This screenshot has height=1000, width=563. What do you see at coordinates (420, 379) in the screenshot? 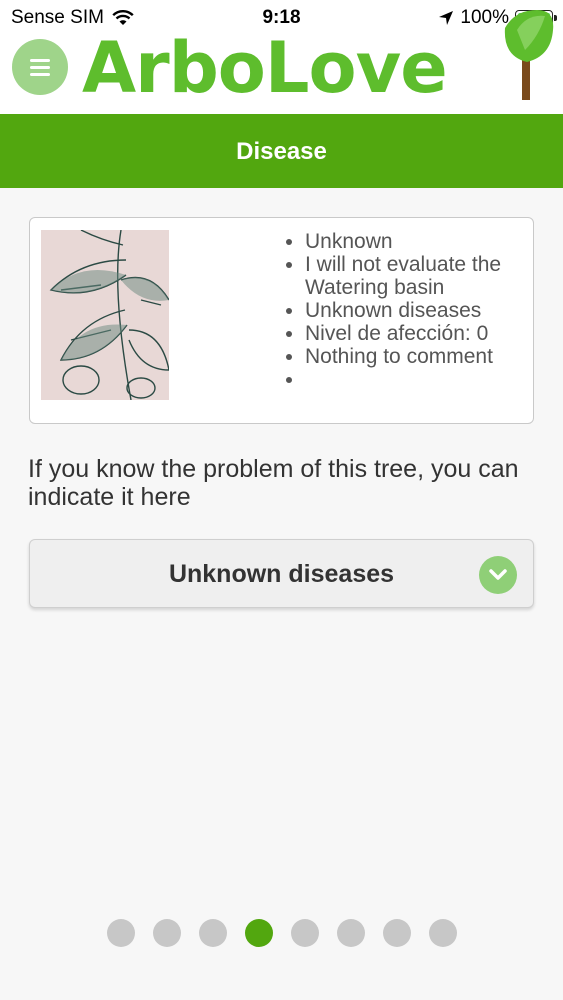
I see `summary-item` at bounding box center [420, 379].